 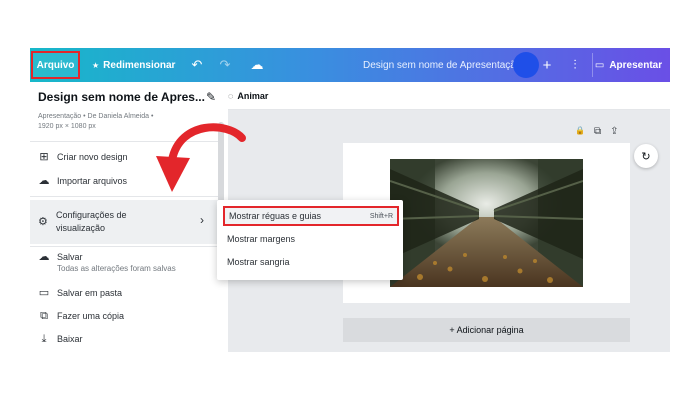 I want to click on view-settings-label: Configurações de visualização, so click(x=91, y=222).